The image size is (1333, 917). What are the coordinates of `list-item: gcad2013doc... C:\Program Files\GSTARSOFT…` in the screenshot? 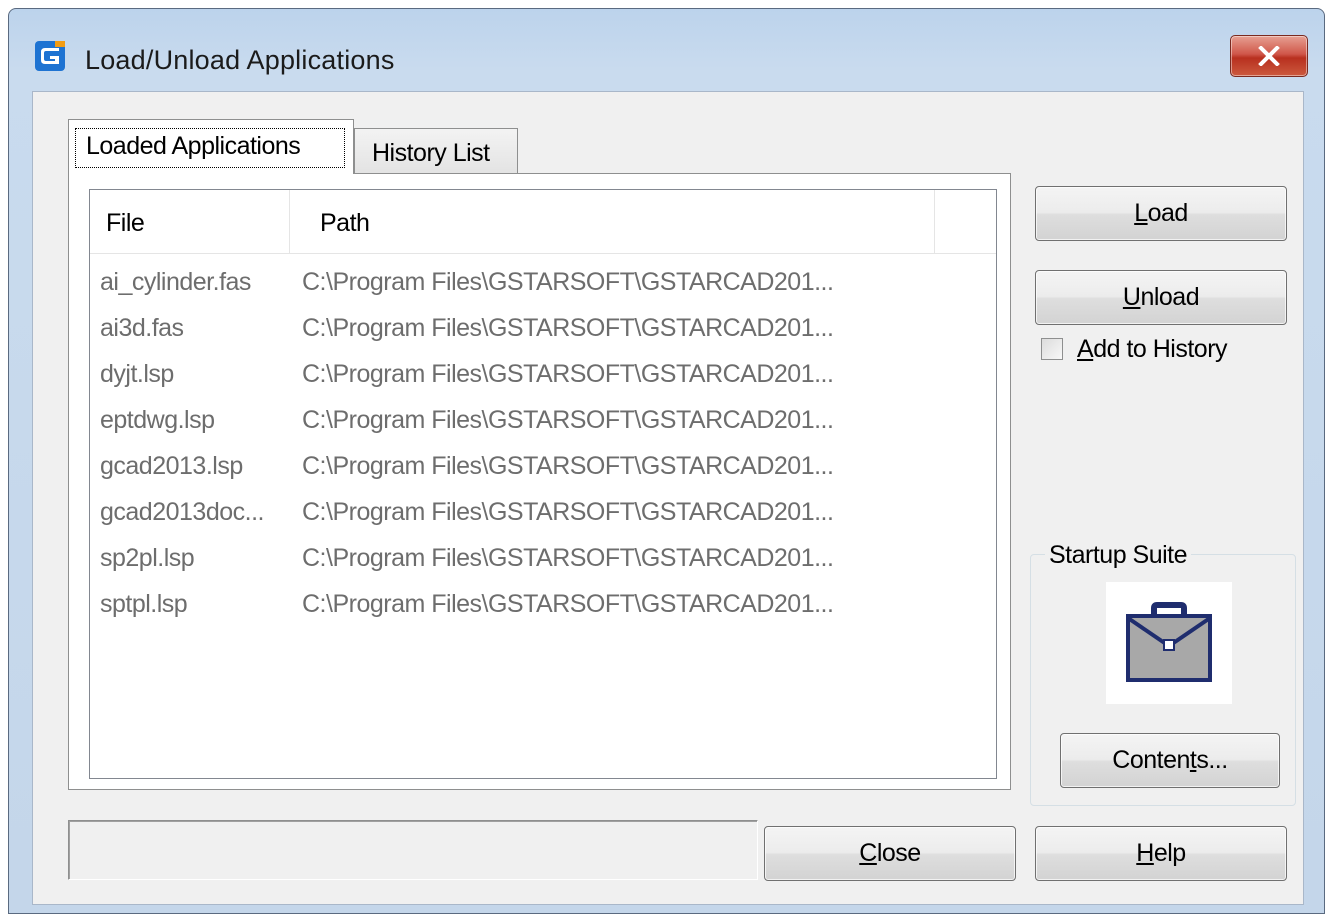 It's located at (543, 513).